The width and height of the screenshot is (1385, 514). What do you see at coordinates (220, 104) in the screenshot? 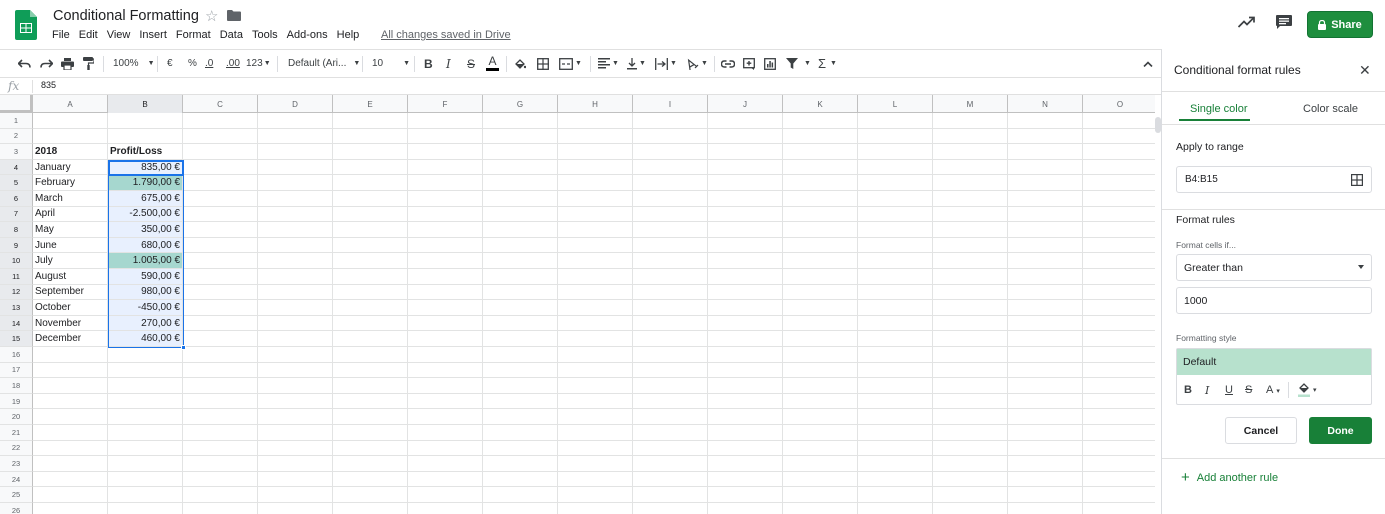
I see `column-header-c: C` at bounding box center [220, 104].